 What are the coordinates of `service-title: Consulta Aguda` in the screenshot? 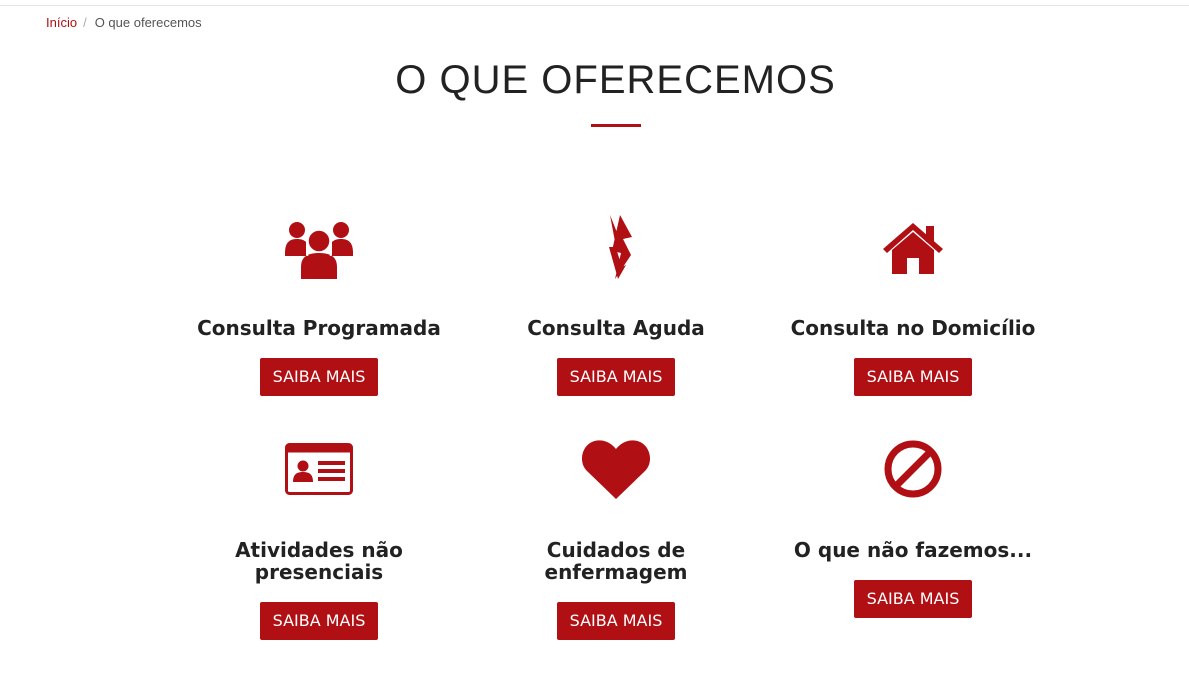 It's located at (616, 328).